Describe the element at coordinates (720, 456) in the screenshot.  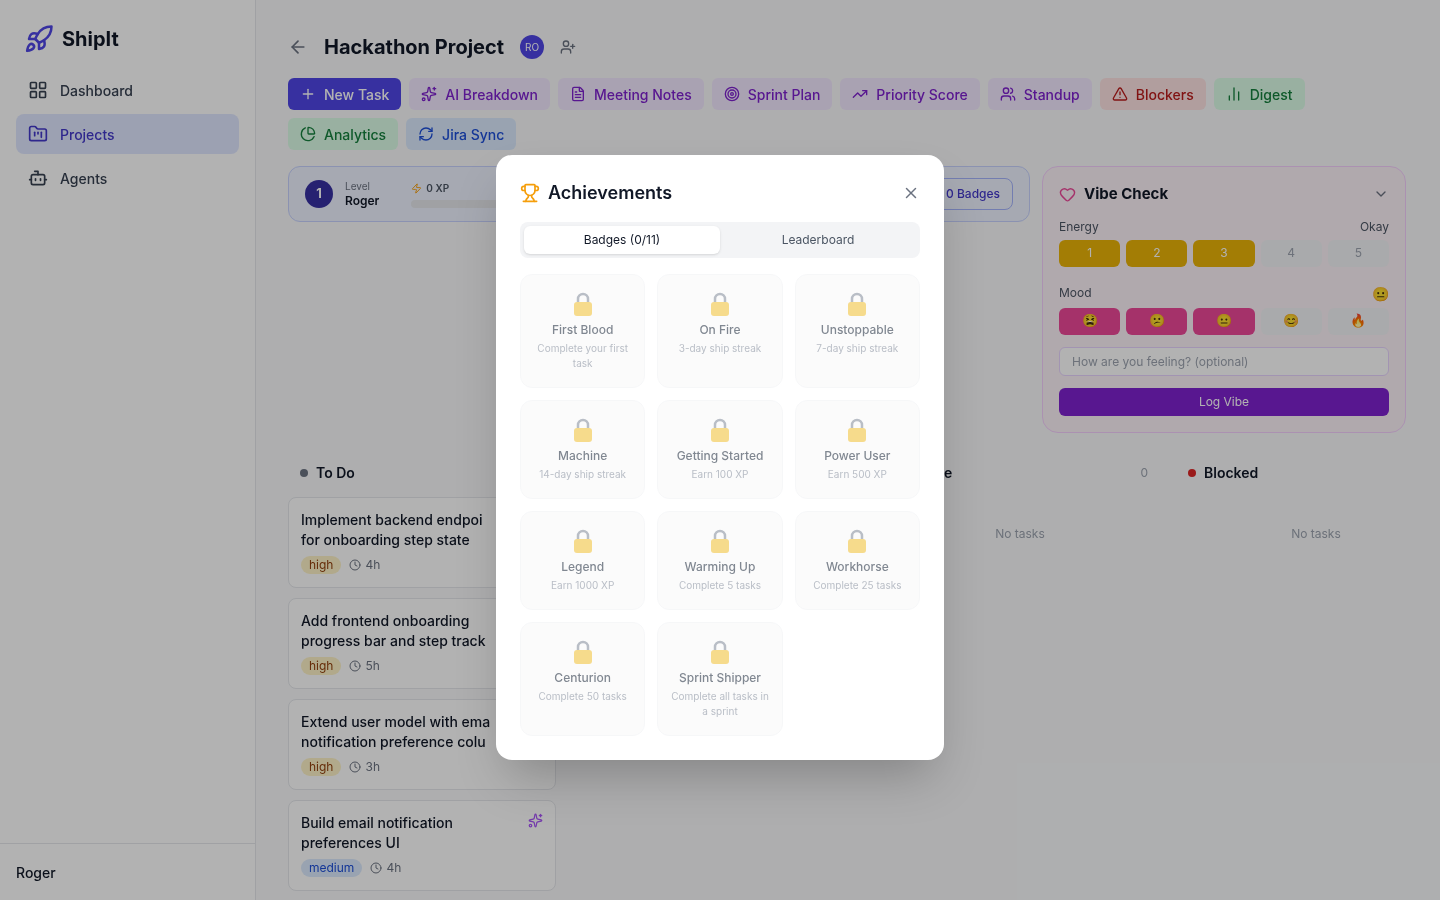
I see `badge-name: Getting Started` at that location.